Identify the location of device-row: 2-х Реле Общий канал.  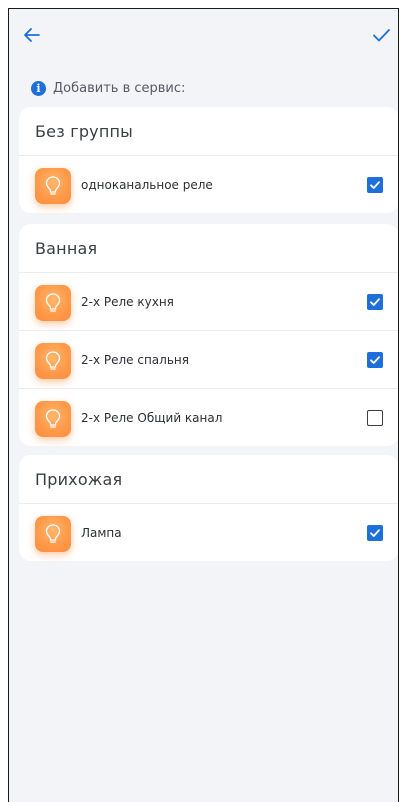
(208, 417).